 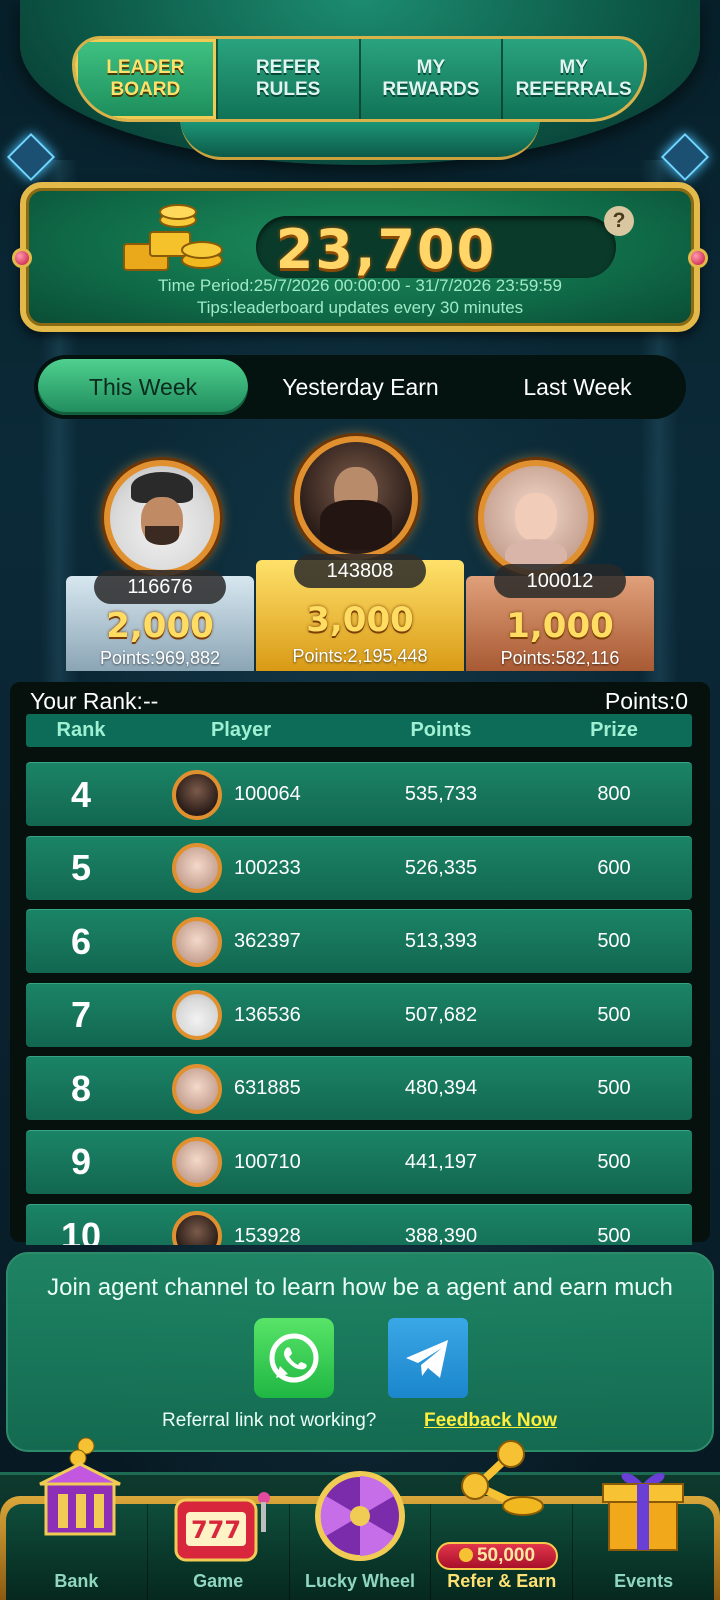 What do you see at coordinates (81, 1162) in the screenshot?
I see `row-rank: 9` at bounding box center [81, 1162].